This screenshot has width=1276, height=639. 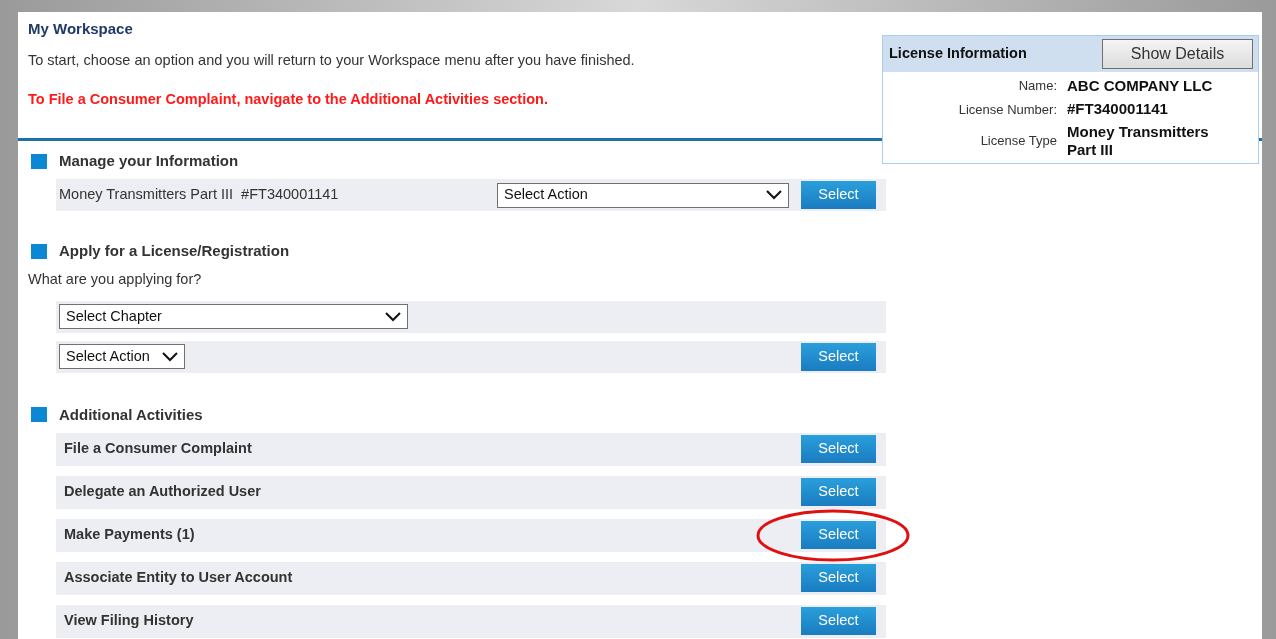 I want to click on field-label: License Number:, so click(x=1007, y=109).